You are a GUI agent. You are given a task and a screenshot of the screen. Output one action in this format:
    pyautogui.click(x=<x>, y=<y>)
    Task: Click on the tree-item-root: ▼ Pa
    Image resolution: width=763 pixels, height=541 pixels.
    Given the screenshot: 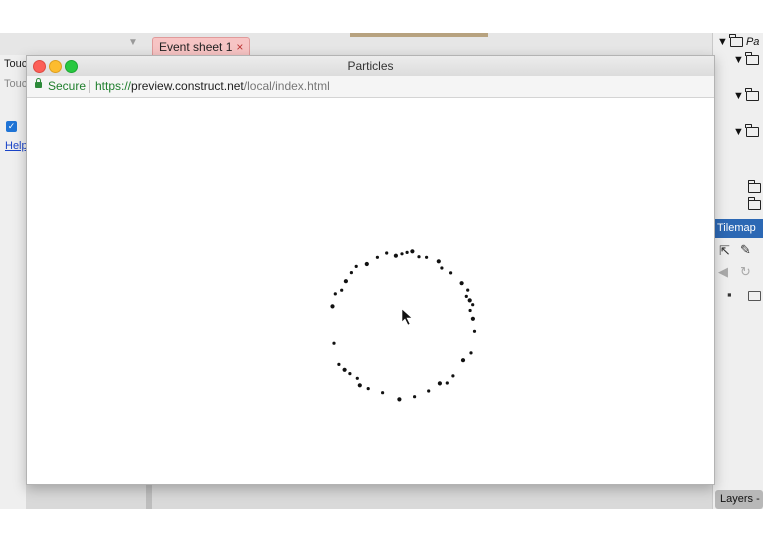 What is the action you would take?
    pyautogui.click(x=738, y=42)
    